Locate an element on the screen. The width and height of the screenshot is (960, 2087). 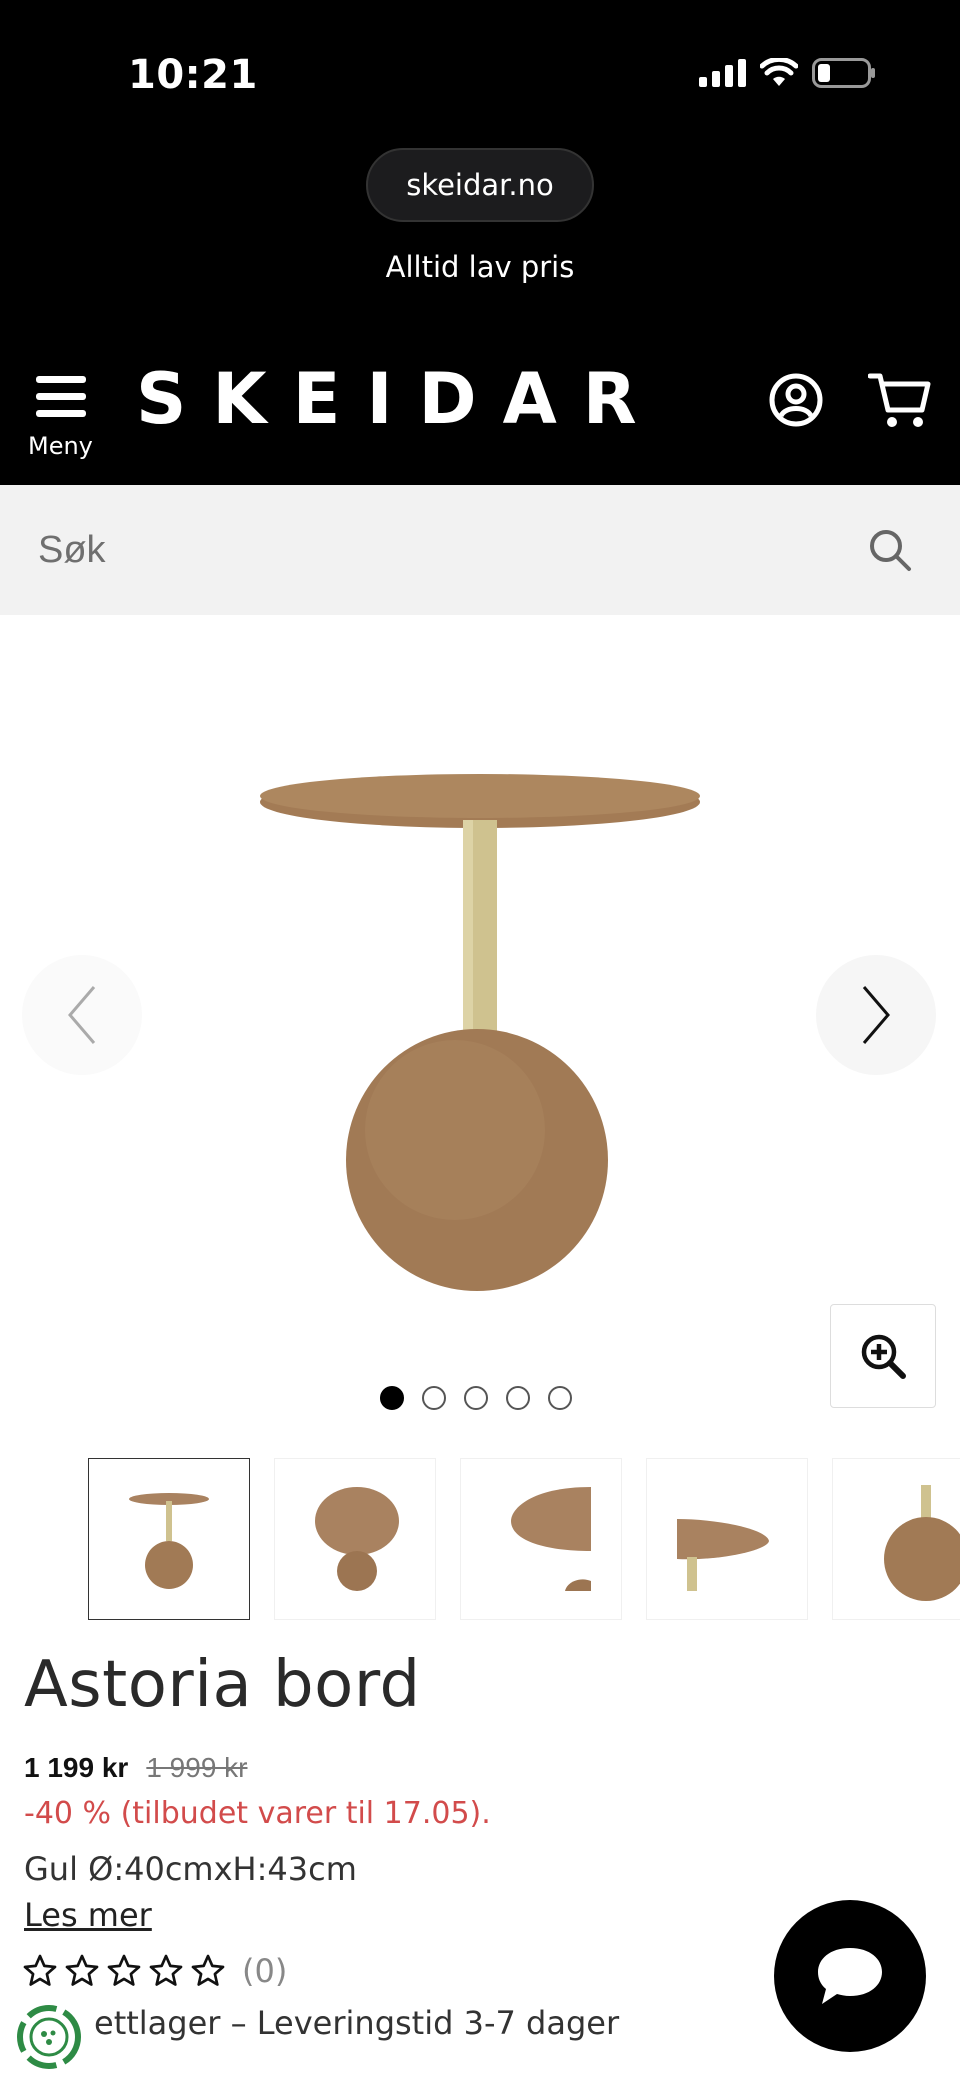
stock-status: ettlager – Leveringstid 3-7 dager is located at coordinates (357, 2023).